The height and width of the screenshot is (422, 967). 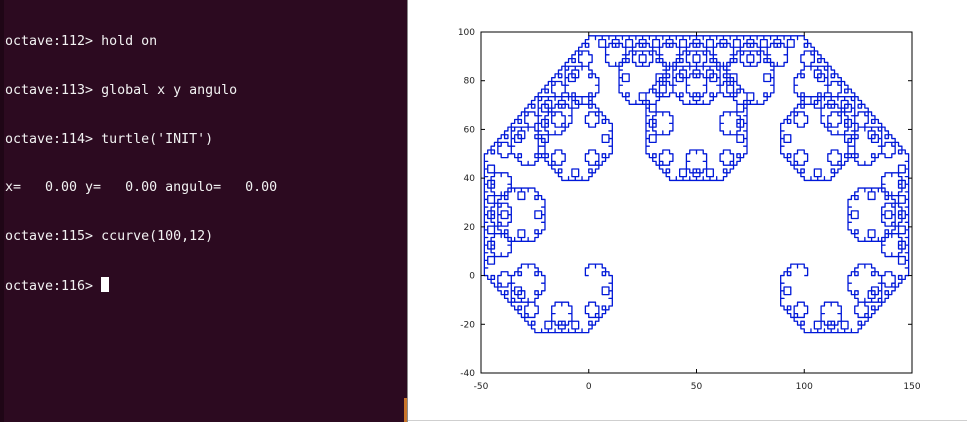 What do you see at coordinates (589, 387) in the screenshot?
I see `x-tick-label: 0` at bounding box center [589, 387].